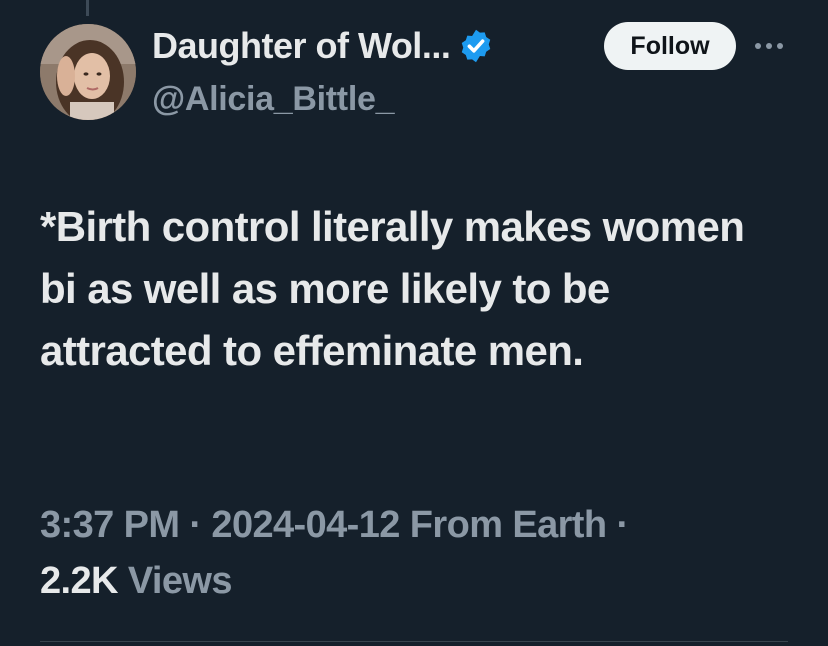 Image resolution: width=828 pixels, height=646 pixels. What do you see at coordinates (414, 641) in the screenshot?
I see `bottom-divider` at bounding box center [414, 641].